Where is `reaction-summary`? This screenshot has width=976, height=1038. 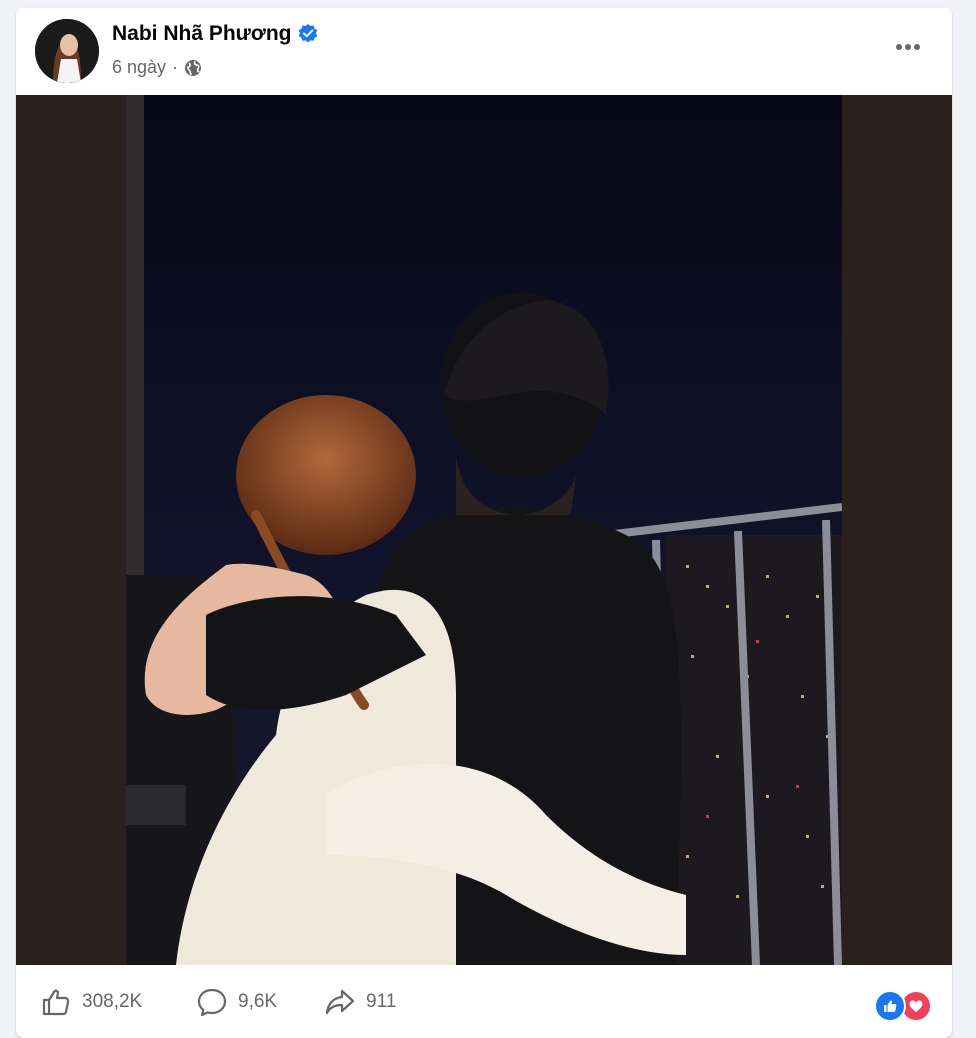 reaction-summary is located at coordinates (903, 1006).